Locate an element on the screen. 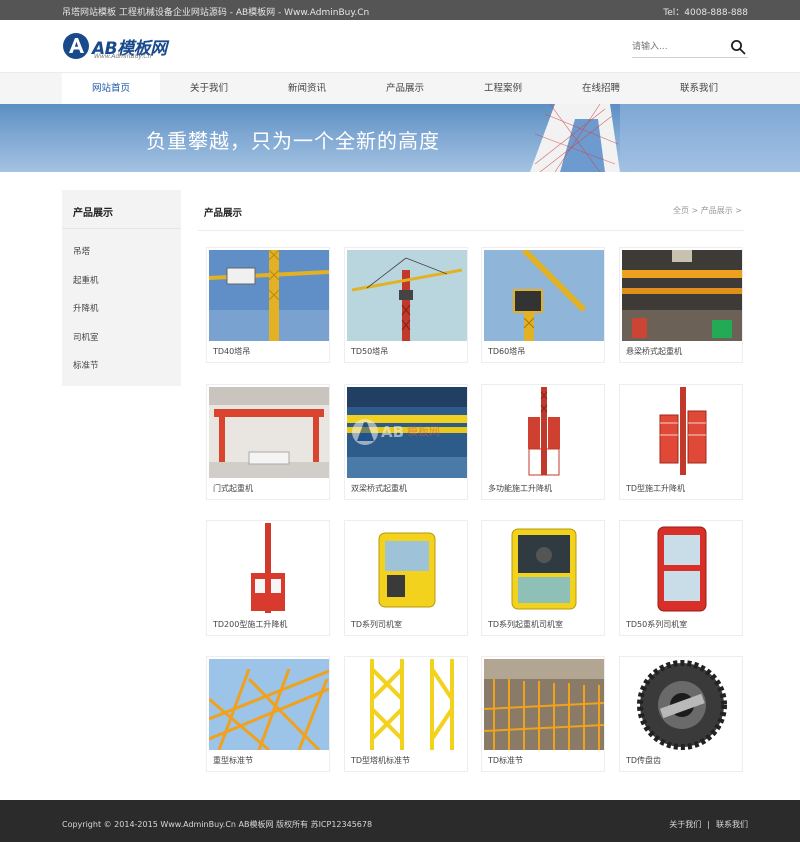 Image resolution: width=800 pixels, height=842 pixels. footer-links: 关于我们 | 联系我们 is located at coordinates (708, 824).